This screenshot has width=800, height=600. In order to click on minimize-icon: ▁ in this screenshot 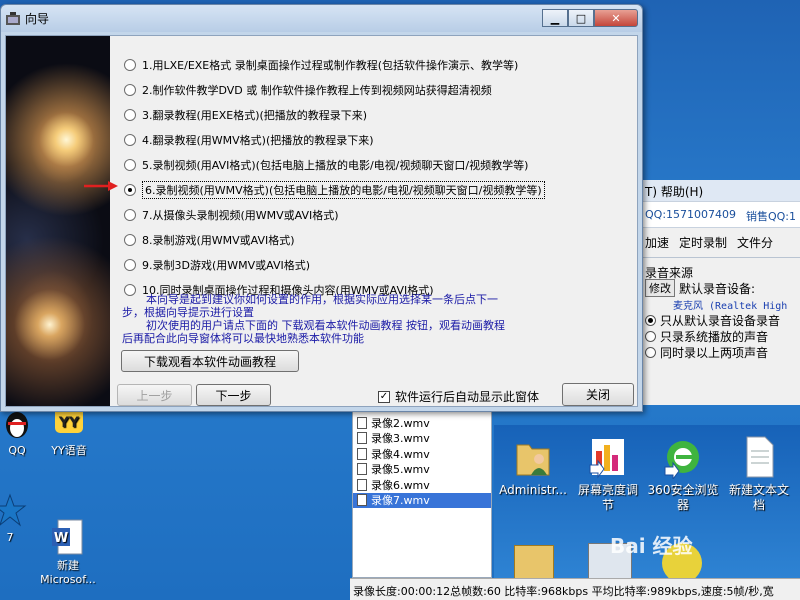, I will do `click(555, 18)`.